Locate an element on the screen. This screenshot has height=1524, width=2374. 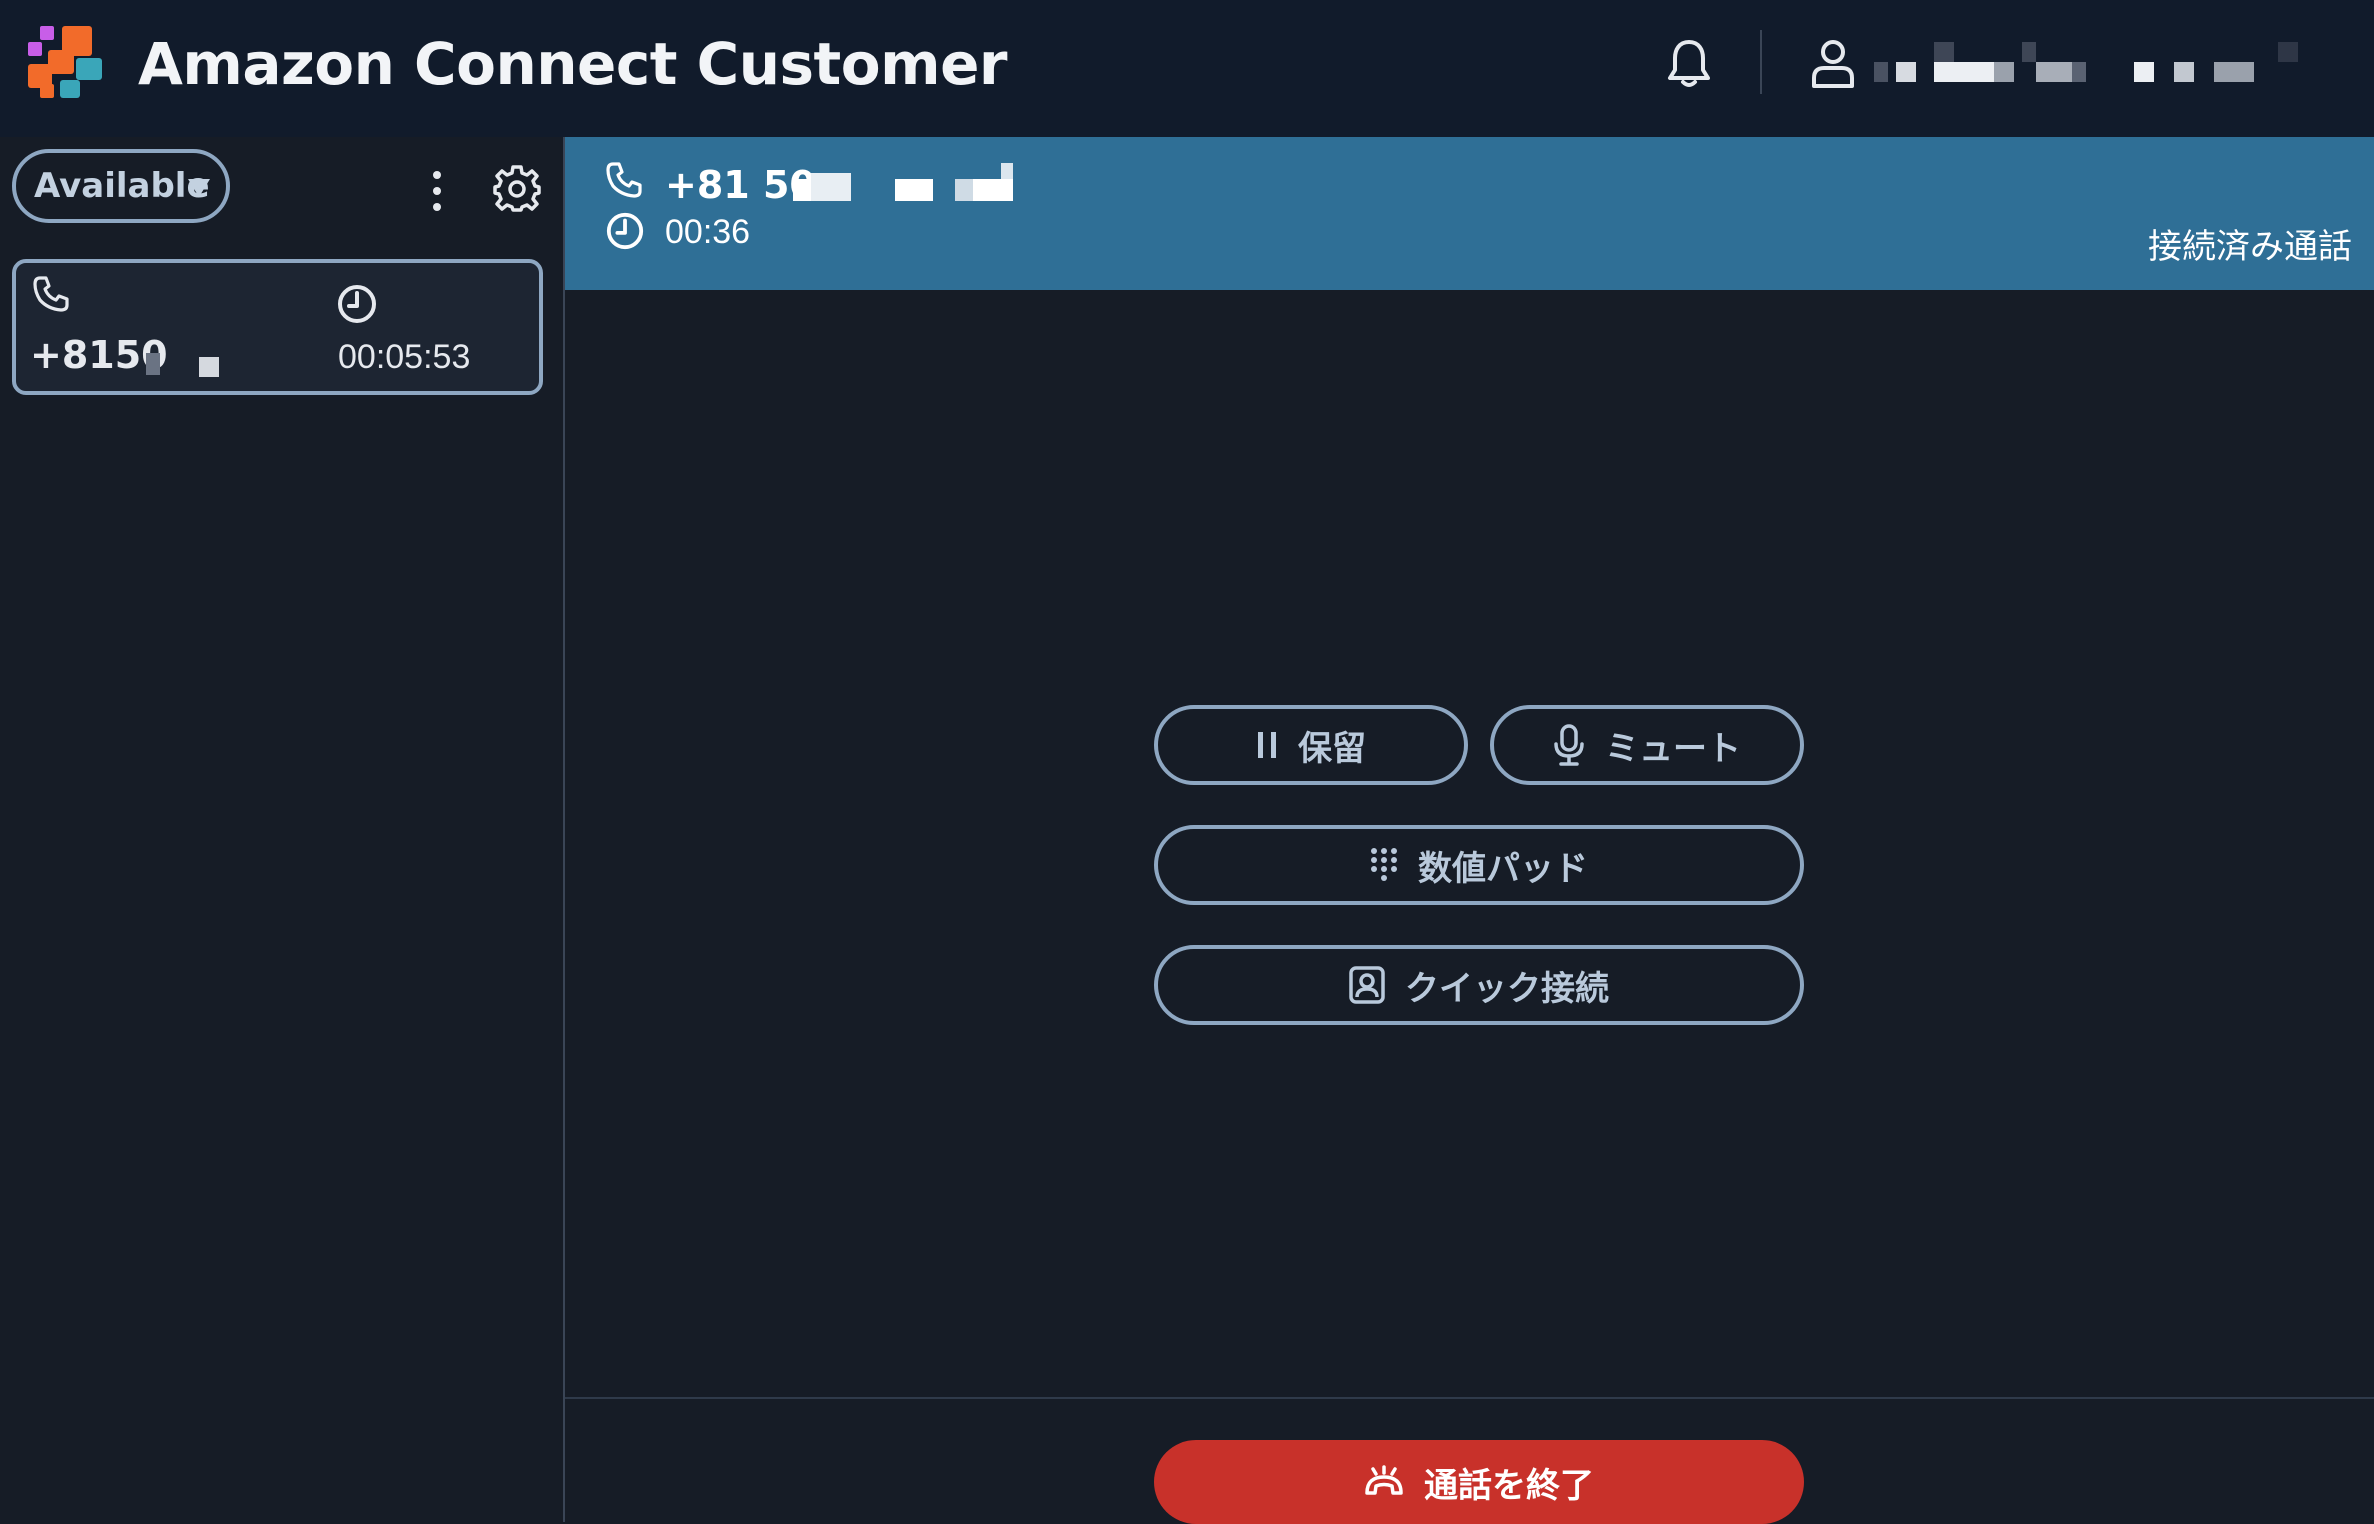
active-contact-card: +8150 00:05:53 is located at coordinates (277, 327).